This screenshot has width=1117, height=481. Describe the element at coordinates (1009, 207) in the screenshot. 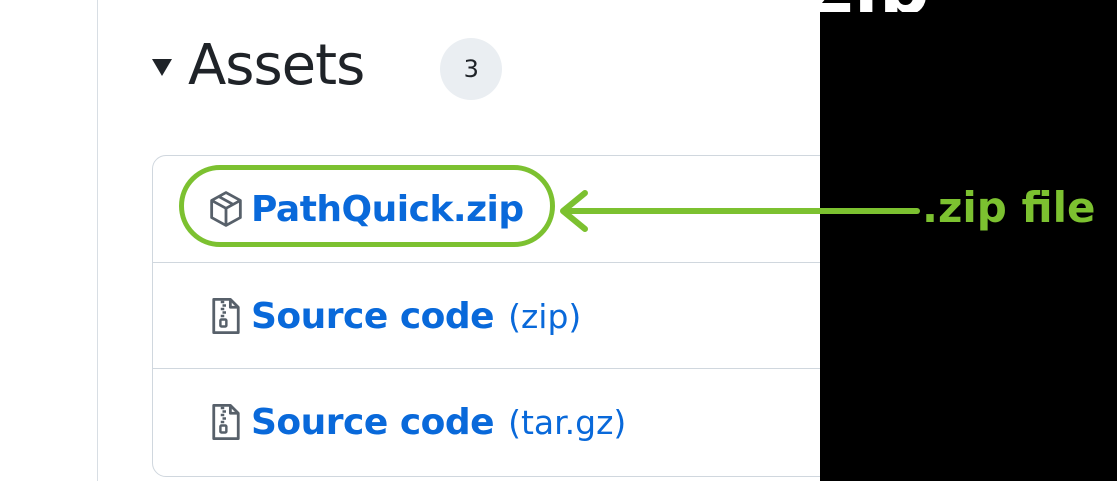

I see `callout-label: .zip file` at that location.